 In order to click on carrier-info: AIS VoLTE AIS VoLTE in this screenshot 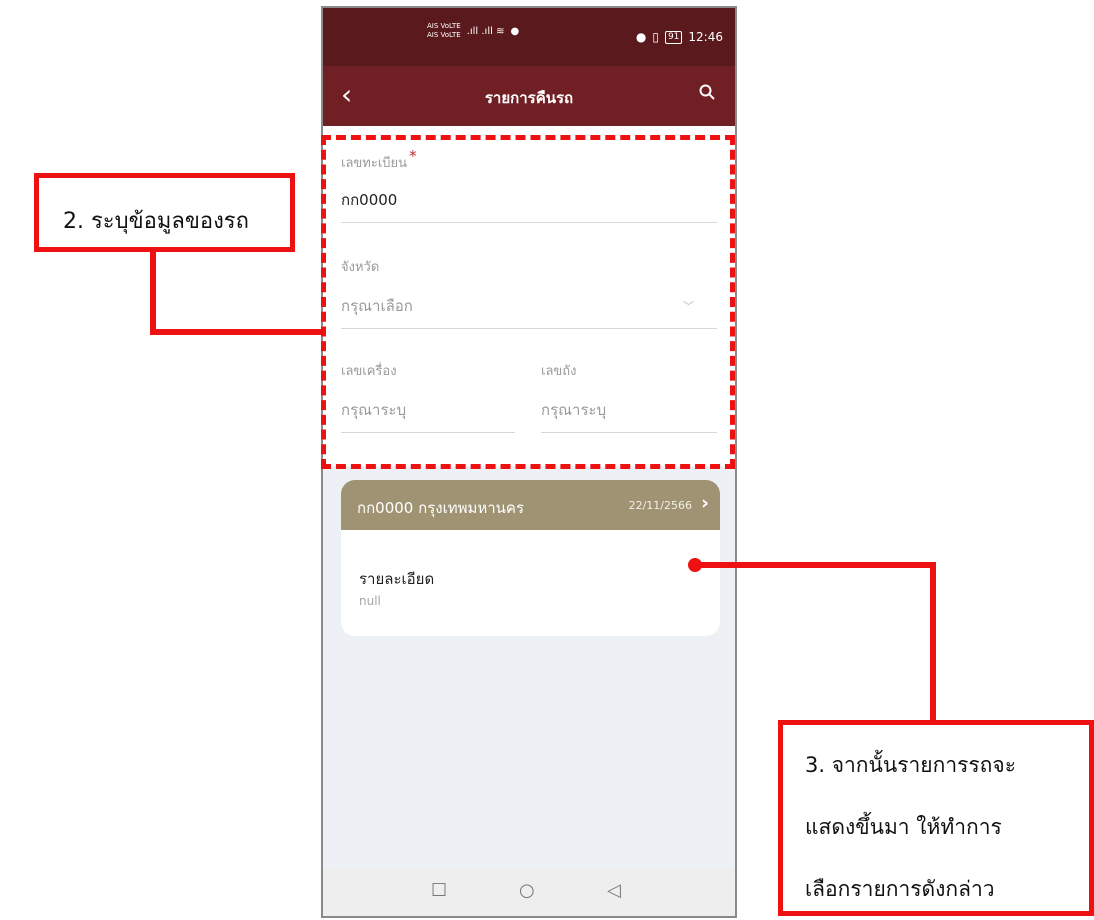, I will do `click(444, 31)`.